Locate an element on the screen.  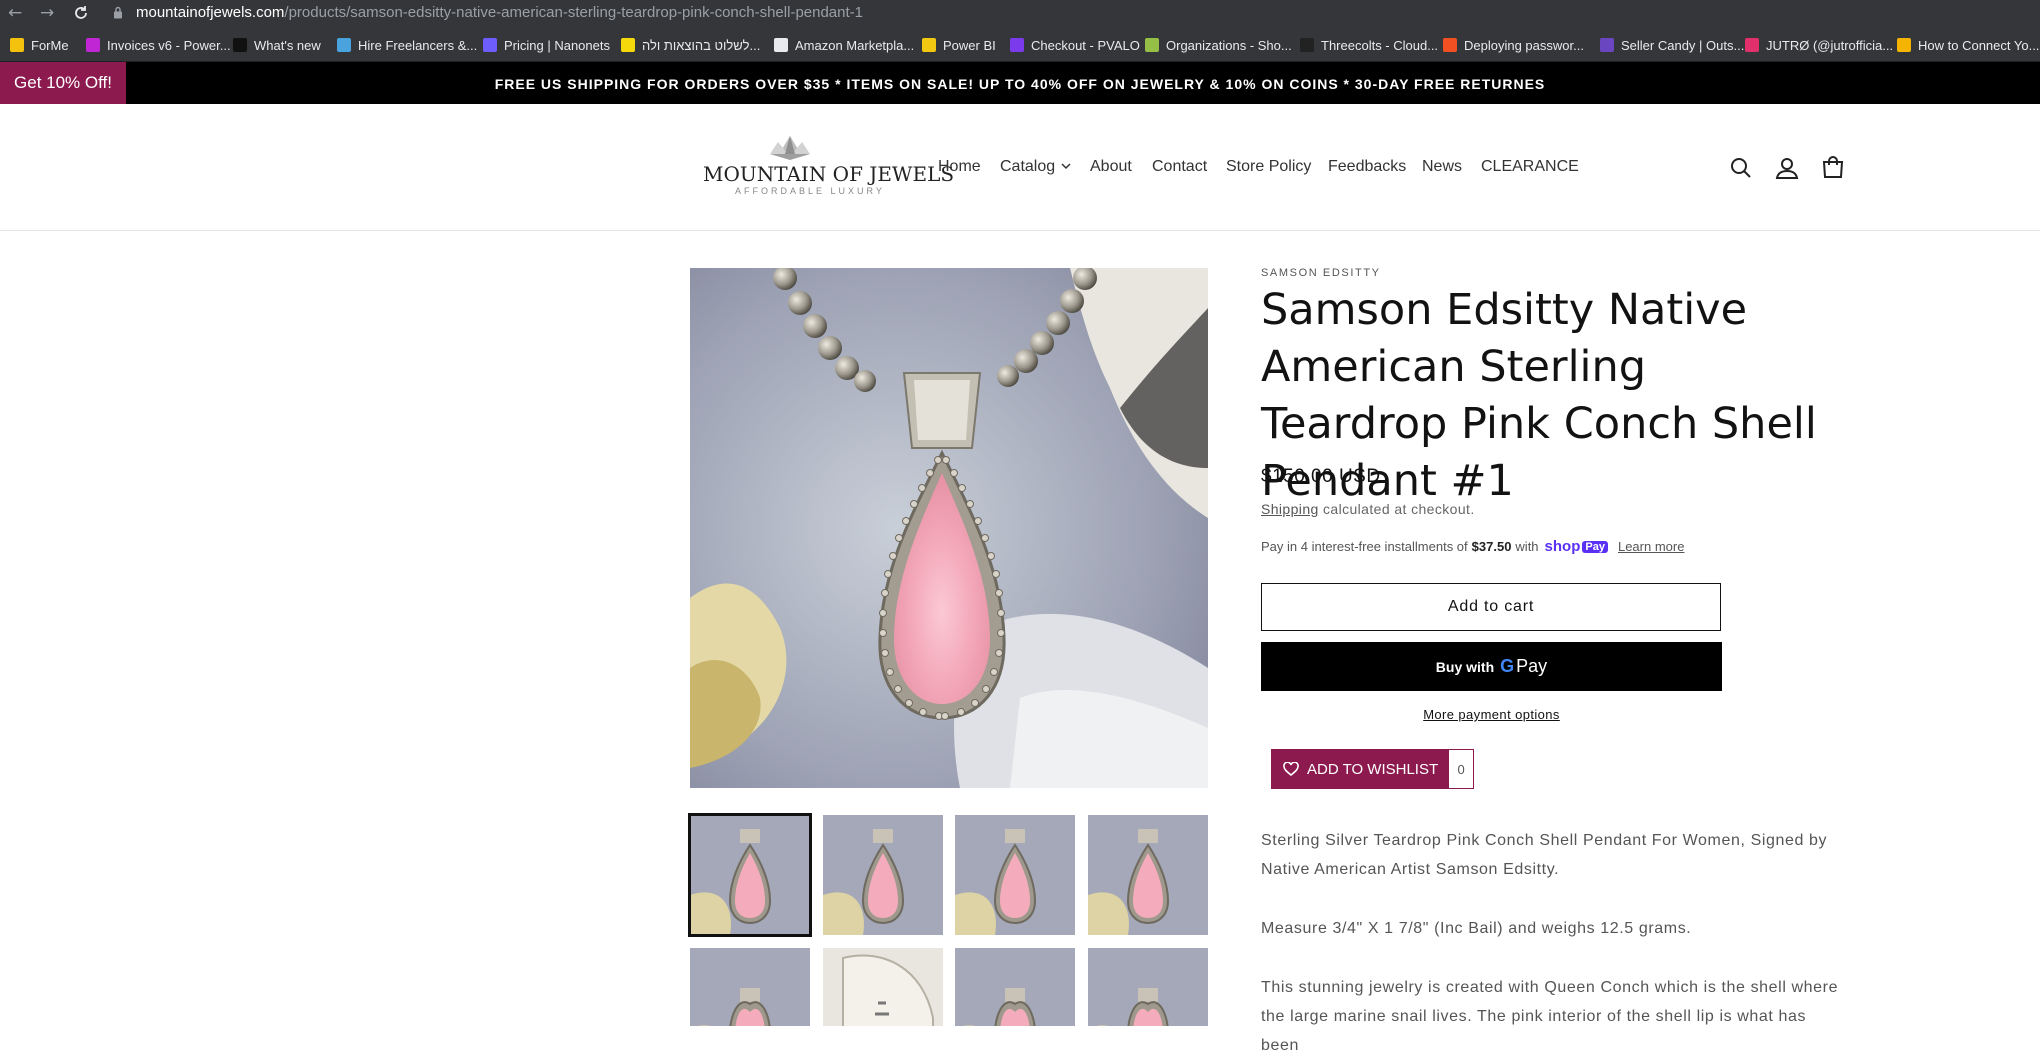
wishlist-label: ADD TO WISHLIST is located at coordinates (1373, 769).